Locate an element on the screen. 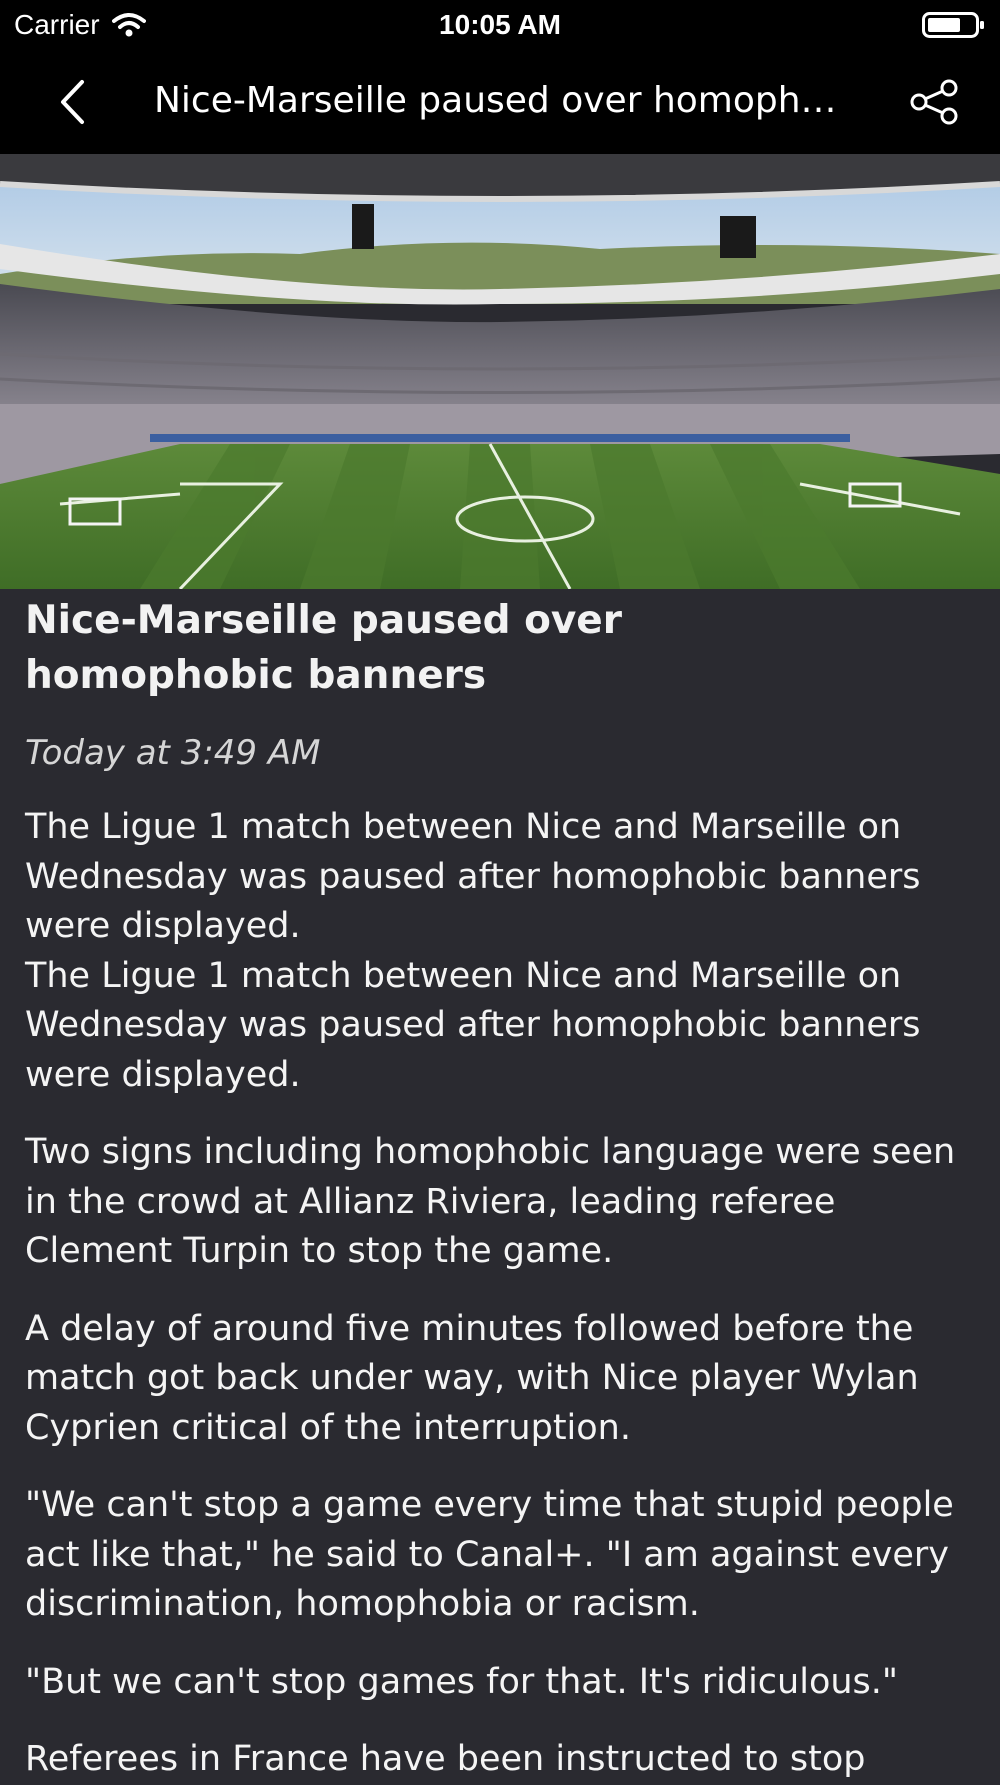 The image size is (1000, 1785). share-button is located at coordinates (934, 102).